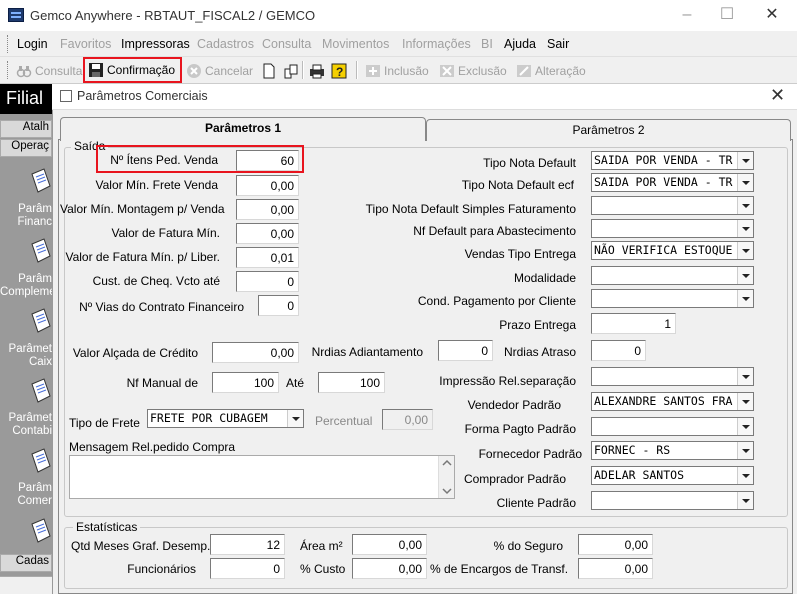  I want to click on inclusao-button: Inclusão, so click(397, 71).